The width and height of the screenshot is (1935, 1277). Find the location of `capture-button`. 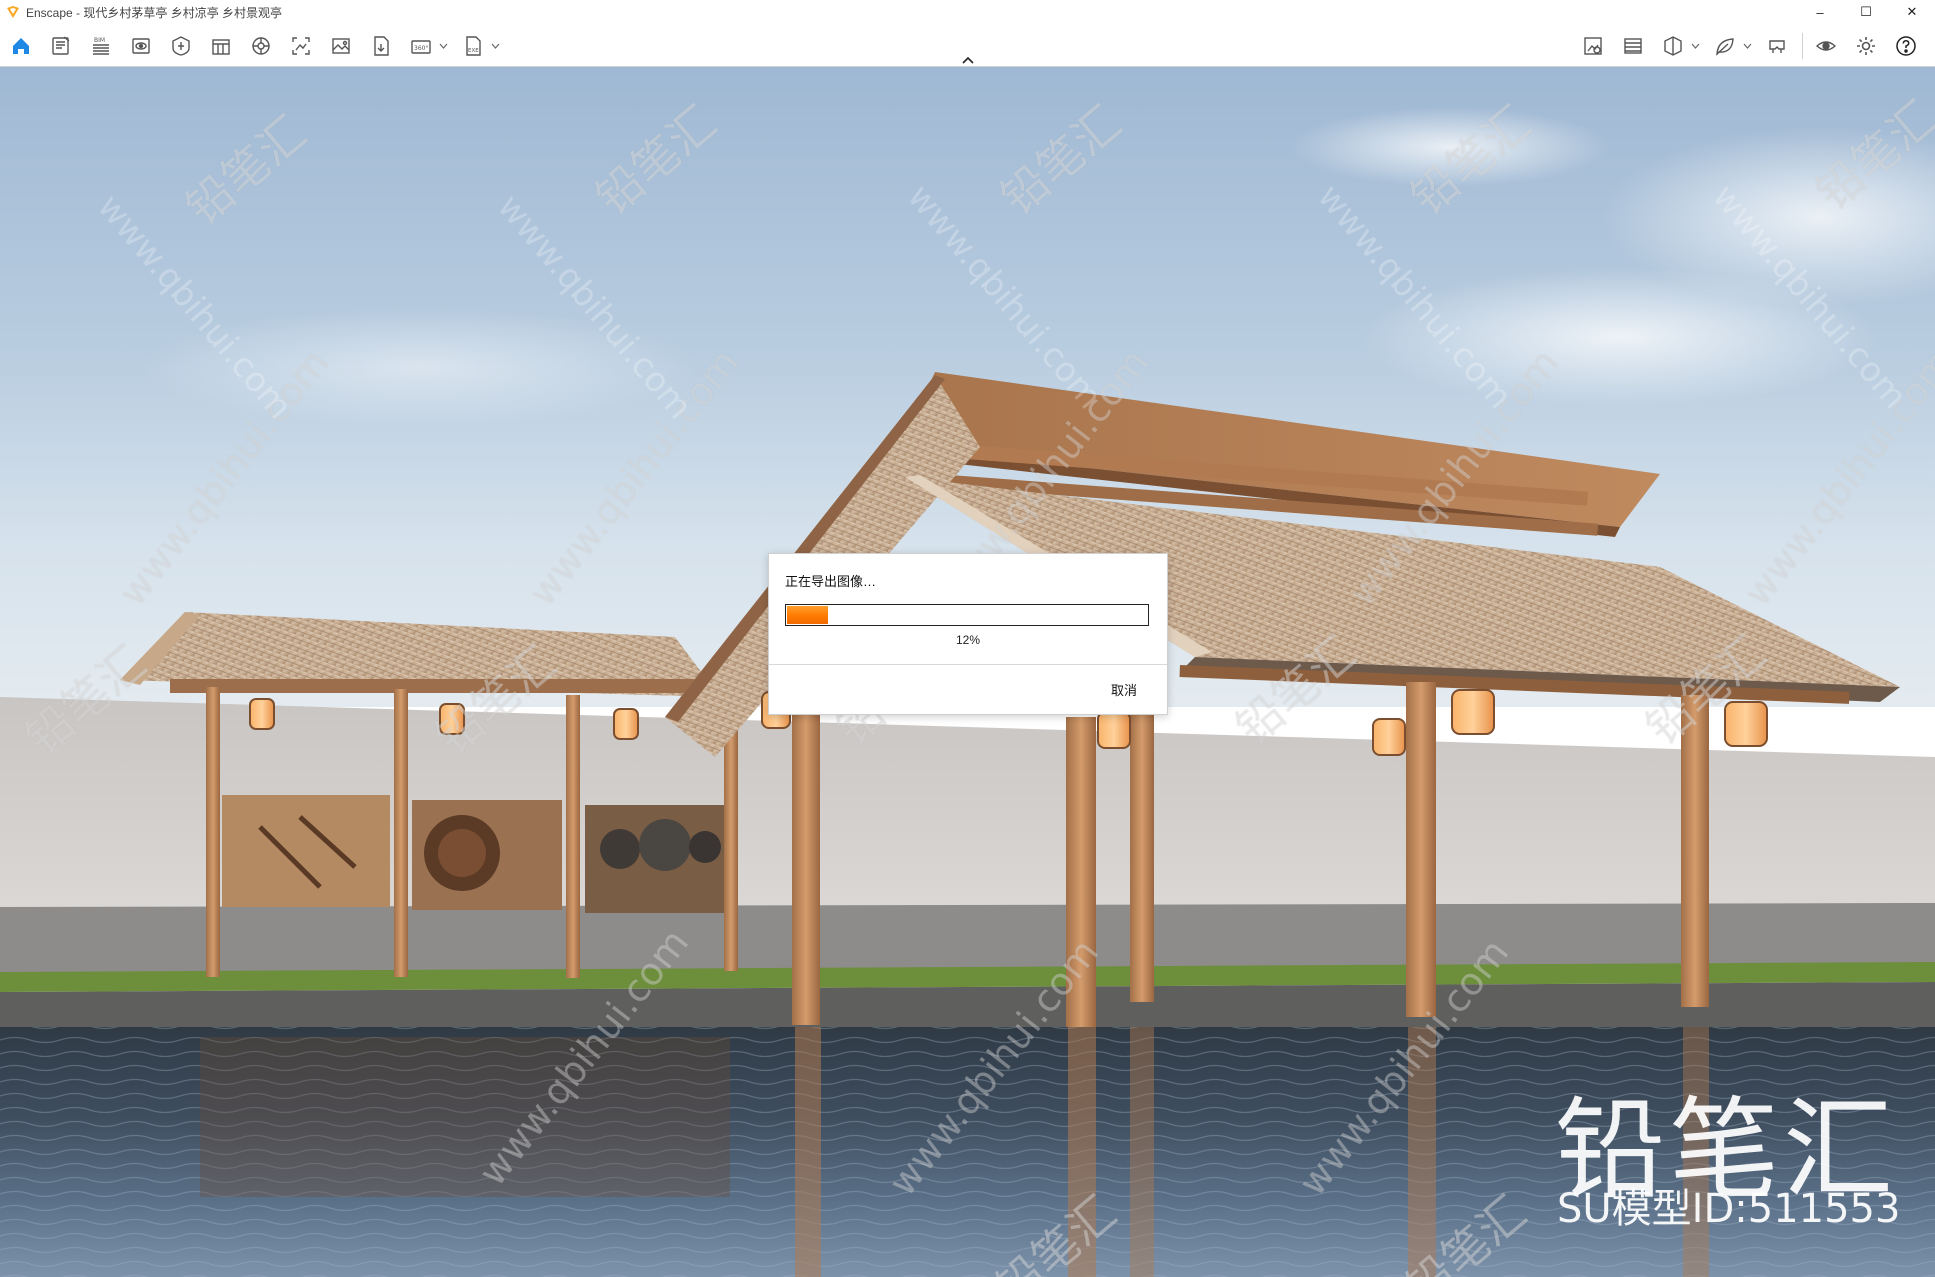

capture-button is located at coordinates (1593, 46).